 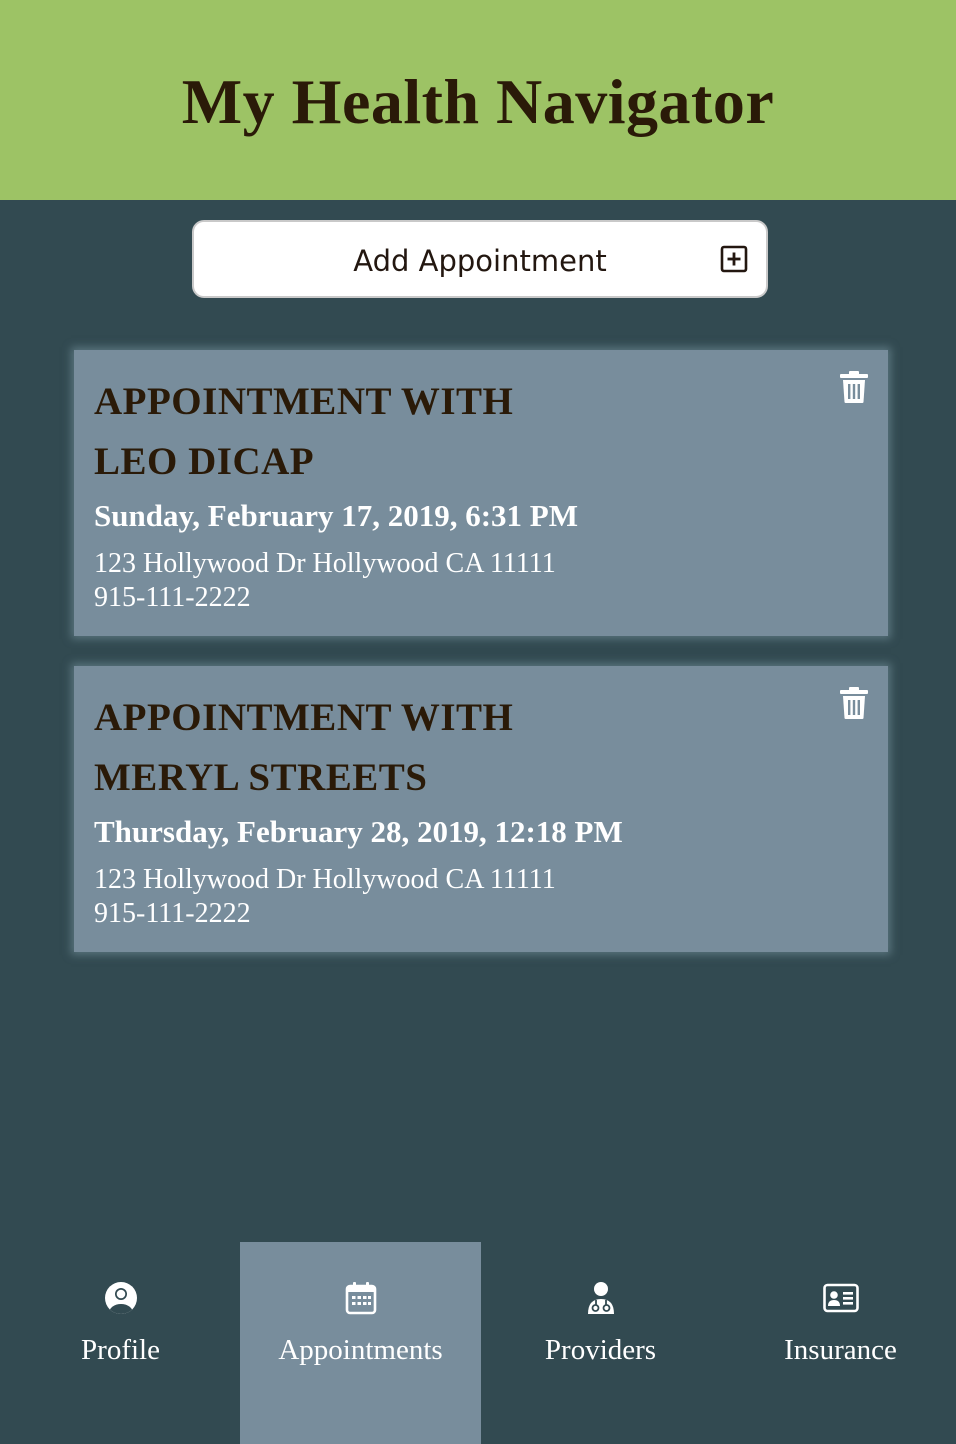 I want to click on nav-item-appointments: Appointments, so click(x=360, y=1343).